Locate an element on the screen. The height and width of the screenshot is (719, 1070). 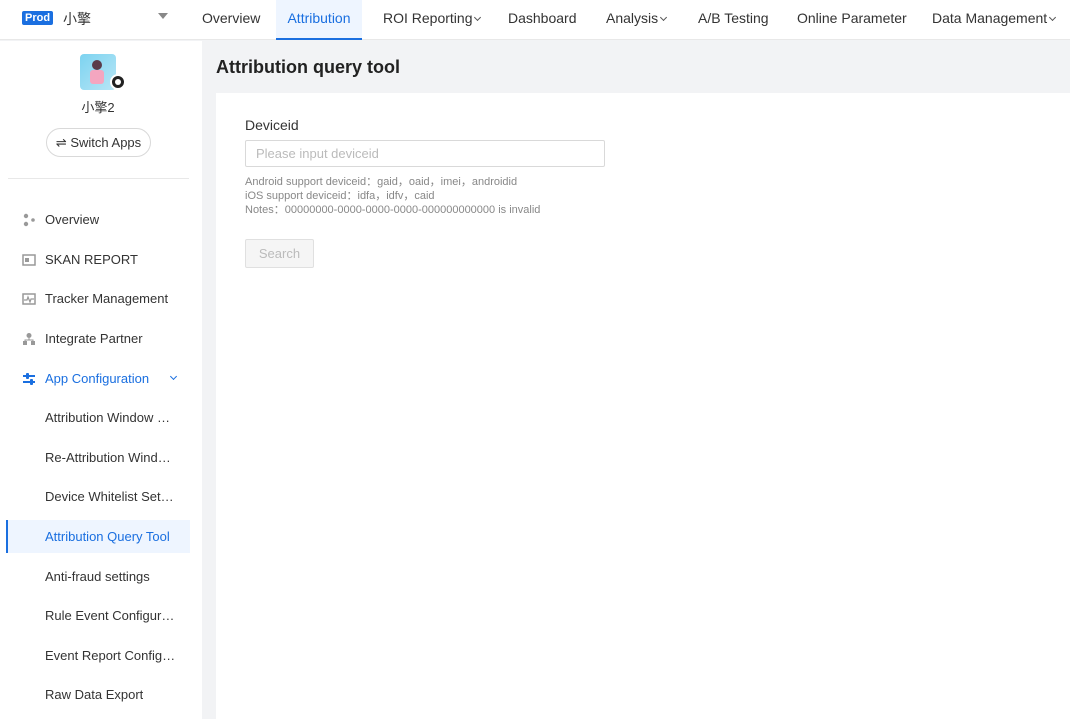
nav-dashboard: Dashboard is located at coordinates (542, 20).